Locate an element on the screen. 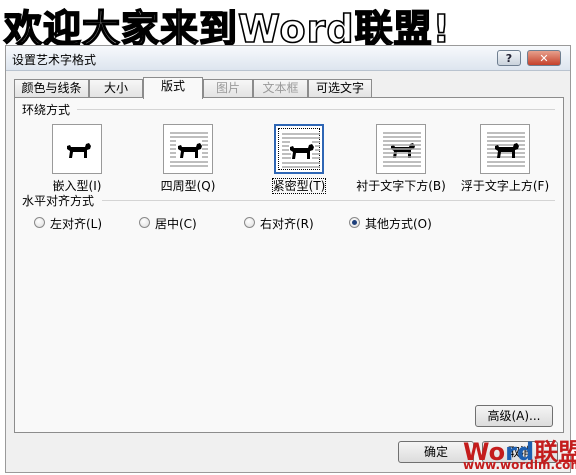  wrap-option-square: 四周型(Q) is located at coordinates (188, 159).